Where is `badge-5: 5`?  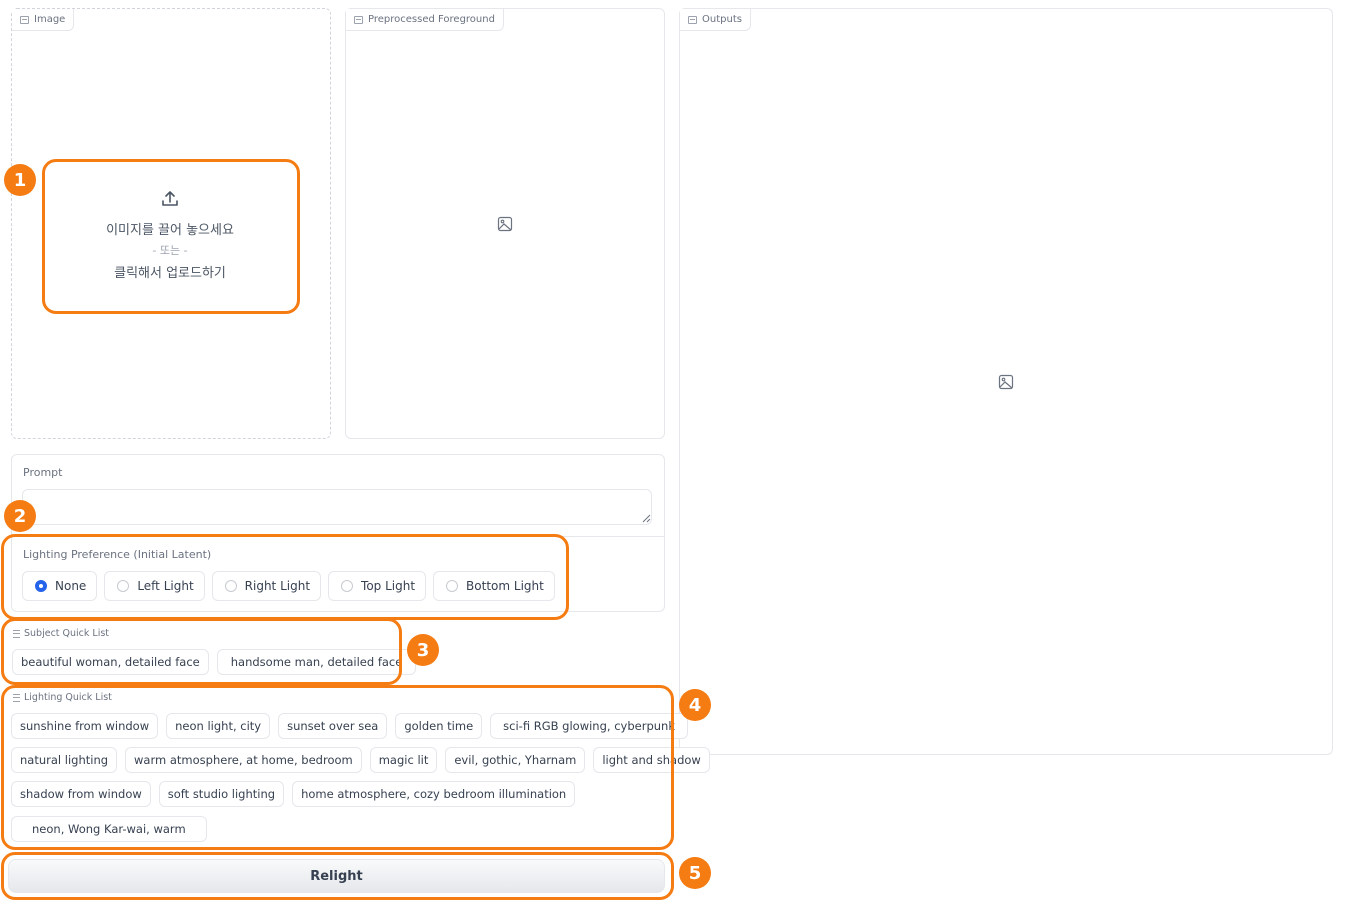
badge-5: 5 is located at coordinates (695, 873).